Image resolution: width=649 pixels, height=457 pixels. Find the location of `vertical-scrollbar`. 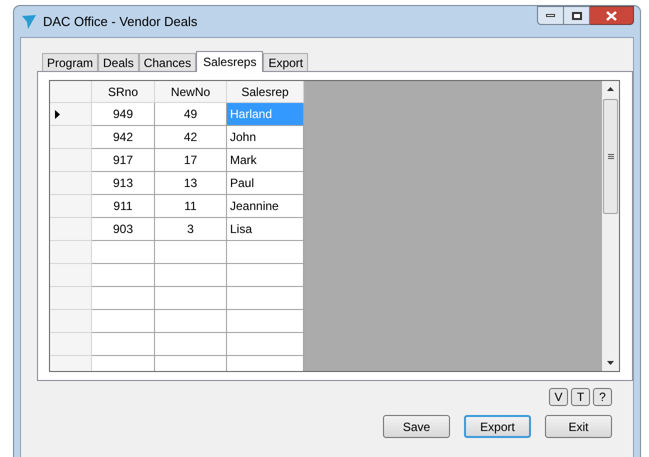

vertical-scrollbar is located at coordinates (610, 226).